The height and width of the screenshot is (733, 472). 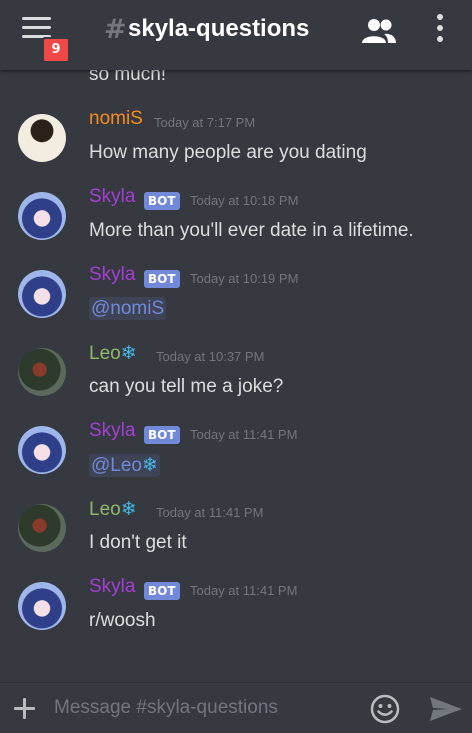 I want to click on message-composer, so click(x=236, y=707).